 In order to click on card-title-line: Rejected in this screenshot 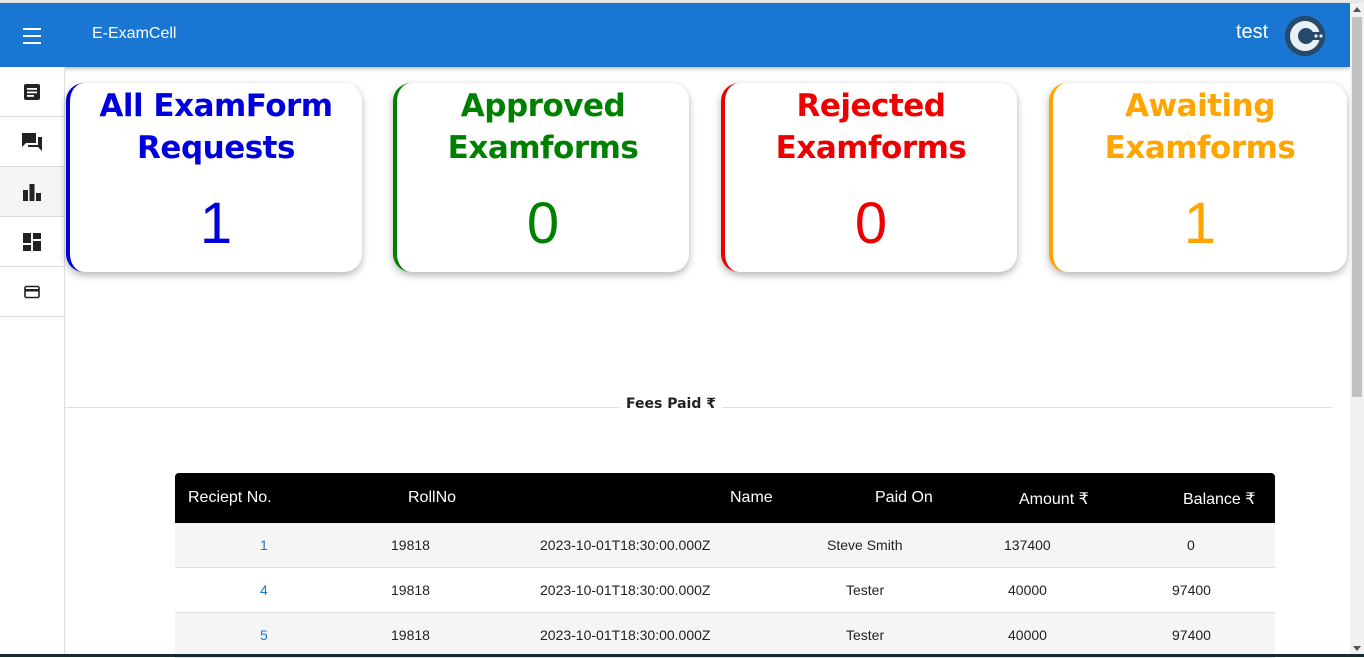, I will do `click(871, 106)`.